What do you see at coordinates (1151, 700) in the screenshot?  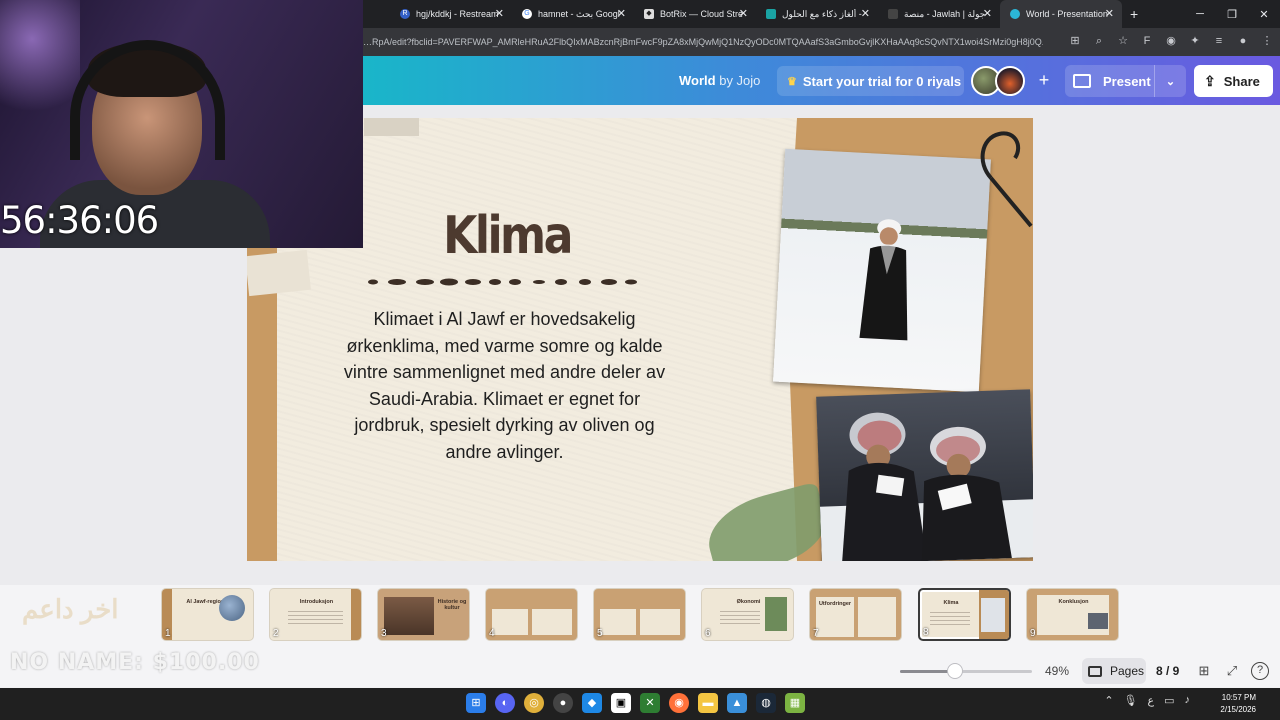 I see `keyboard-layout-icon: ع` at bounding box center [1151, 700].